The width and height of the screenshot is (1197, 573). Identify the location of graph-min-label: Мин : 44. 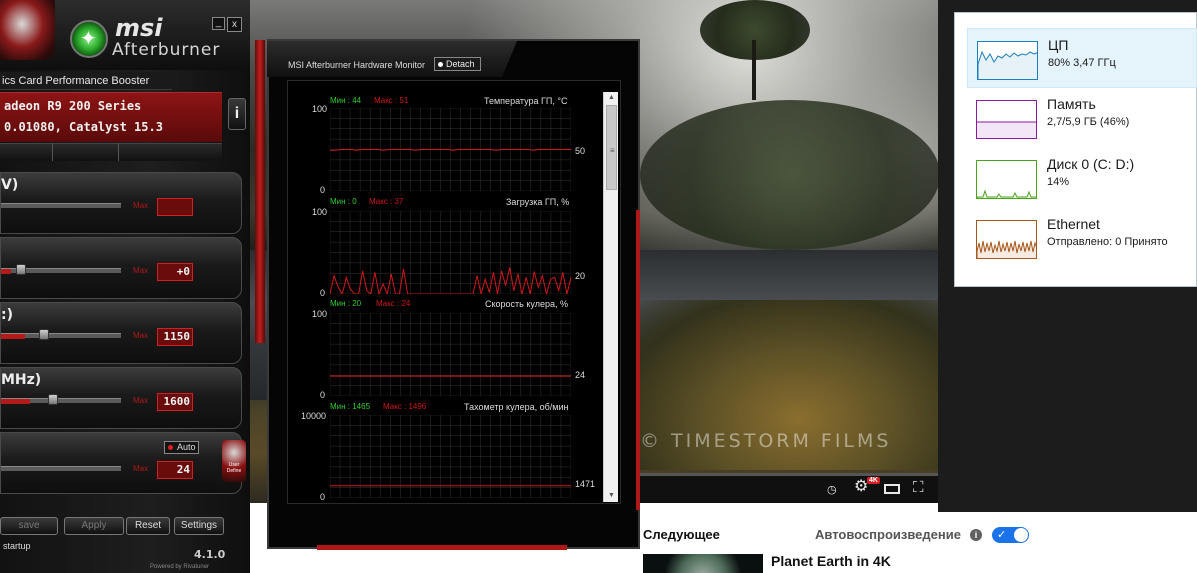
(346, 100).